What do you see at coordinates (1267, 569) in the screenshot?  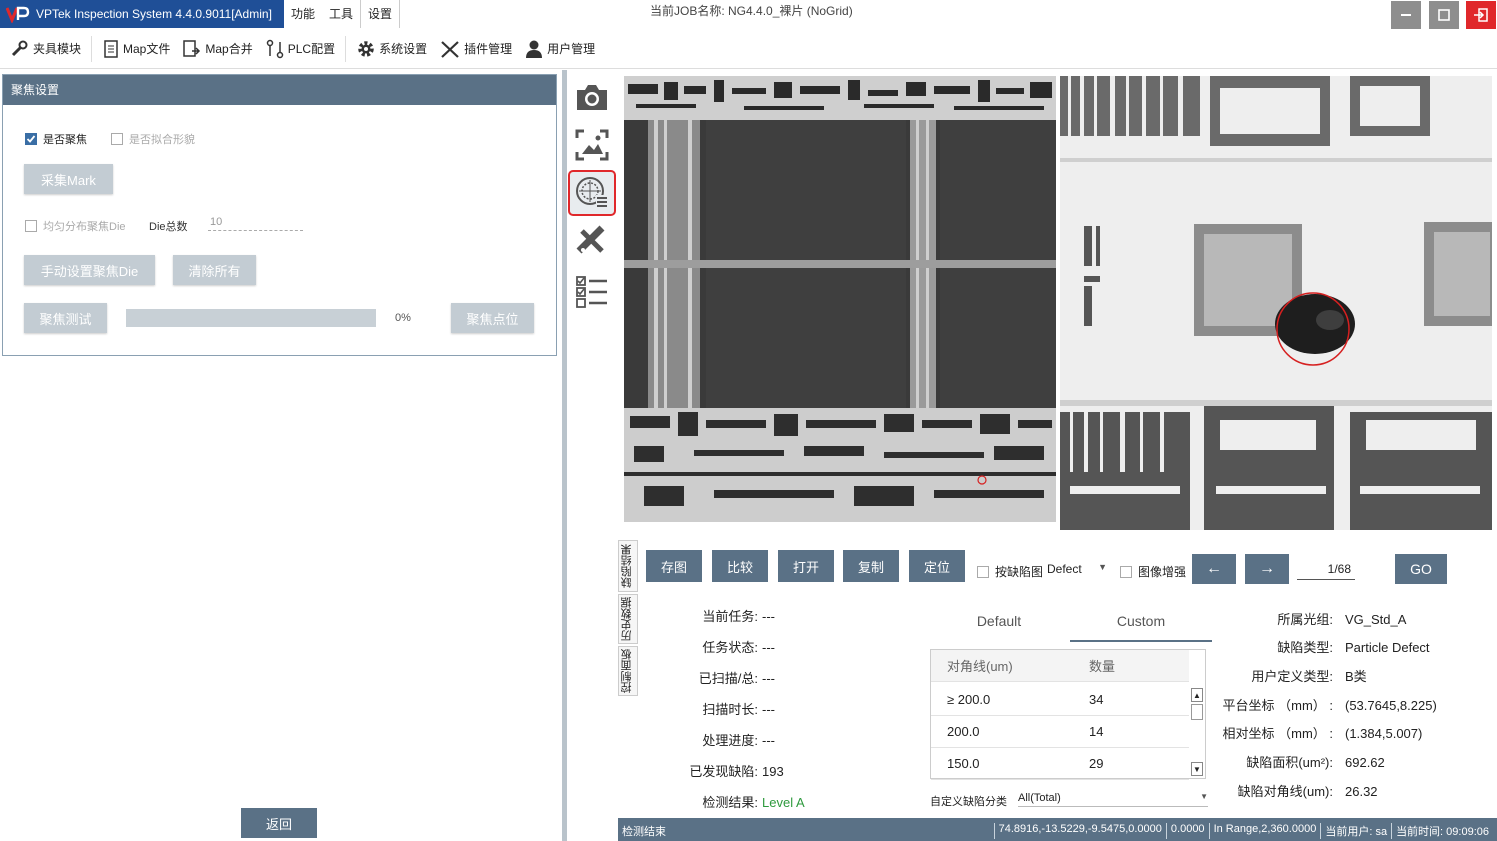 I see `next-defect-button: →` at bounding box center [1267, 569].